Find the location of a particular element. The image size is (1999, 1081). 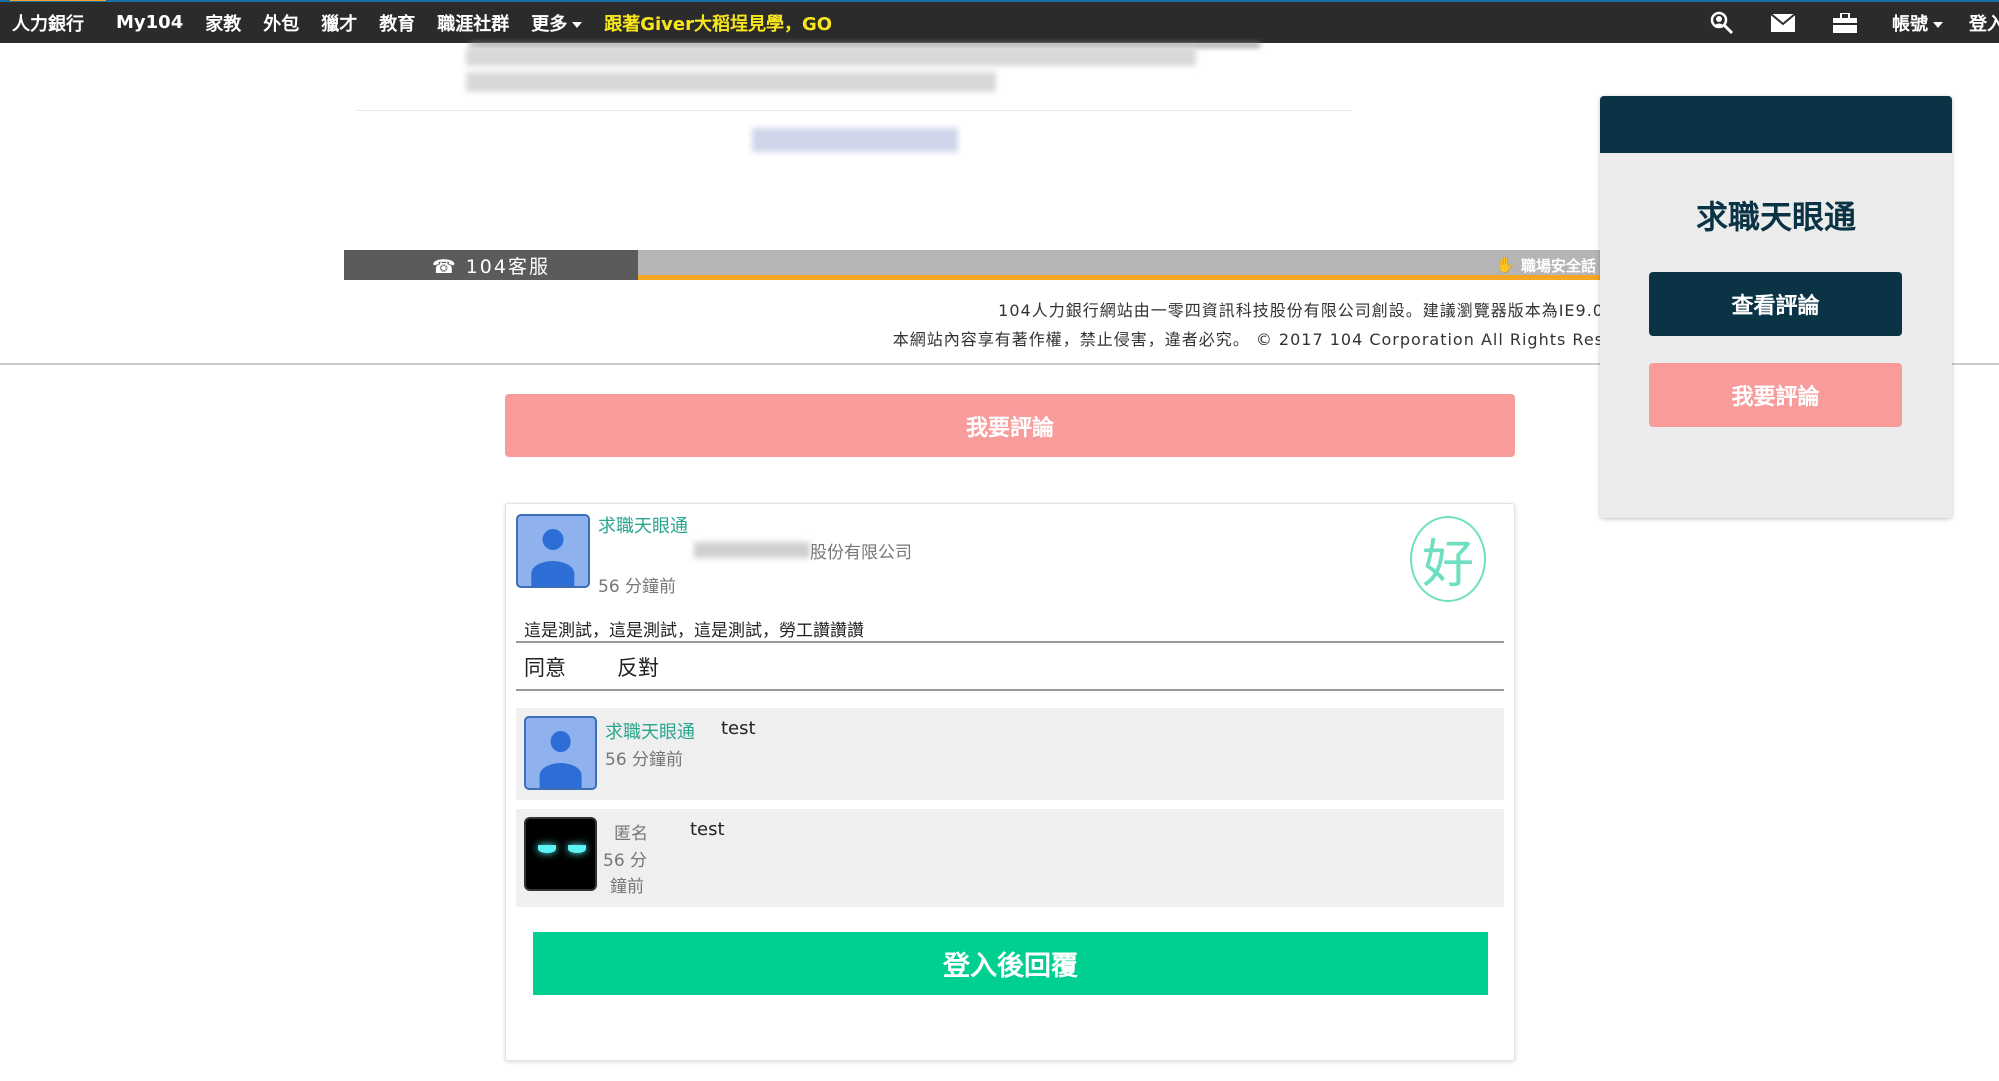

workplace-safety-link: ✋ 職場安全話 is located at coordinates (1550, 265).